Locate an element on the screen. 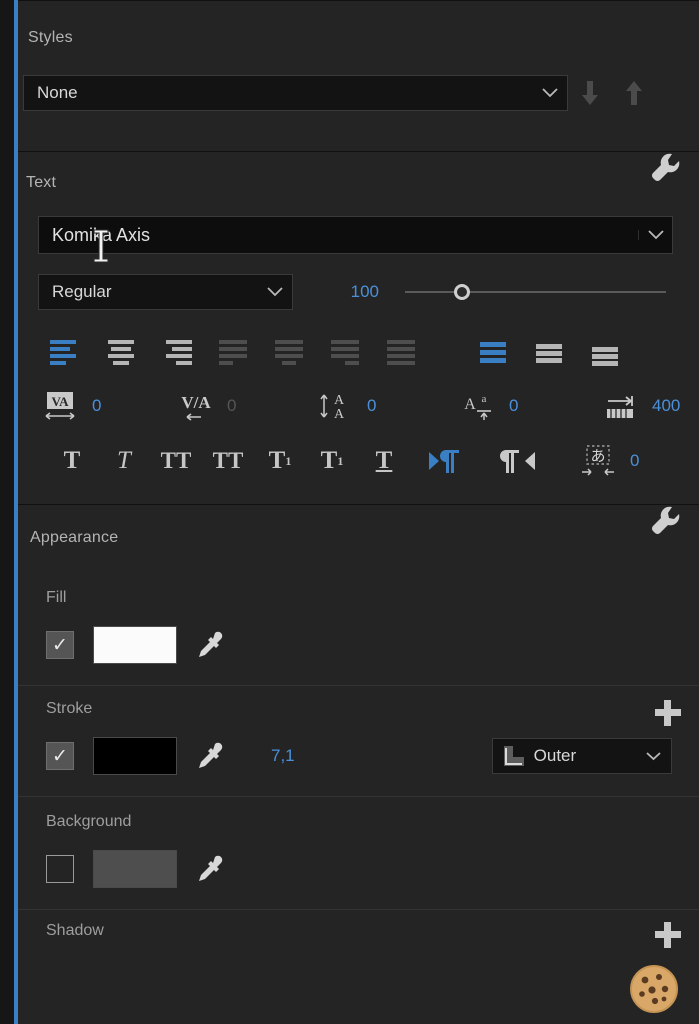 The width and height of the screenshot is (699, 1024). vertical-align-center-button is located at coordinates (550, 353).